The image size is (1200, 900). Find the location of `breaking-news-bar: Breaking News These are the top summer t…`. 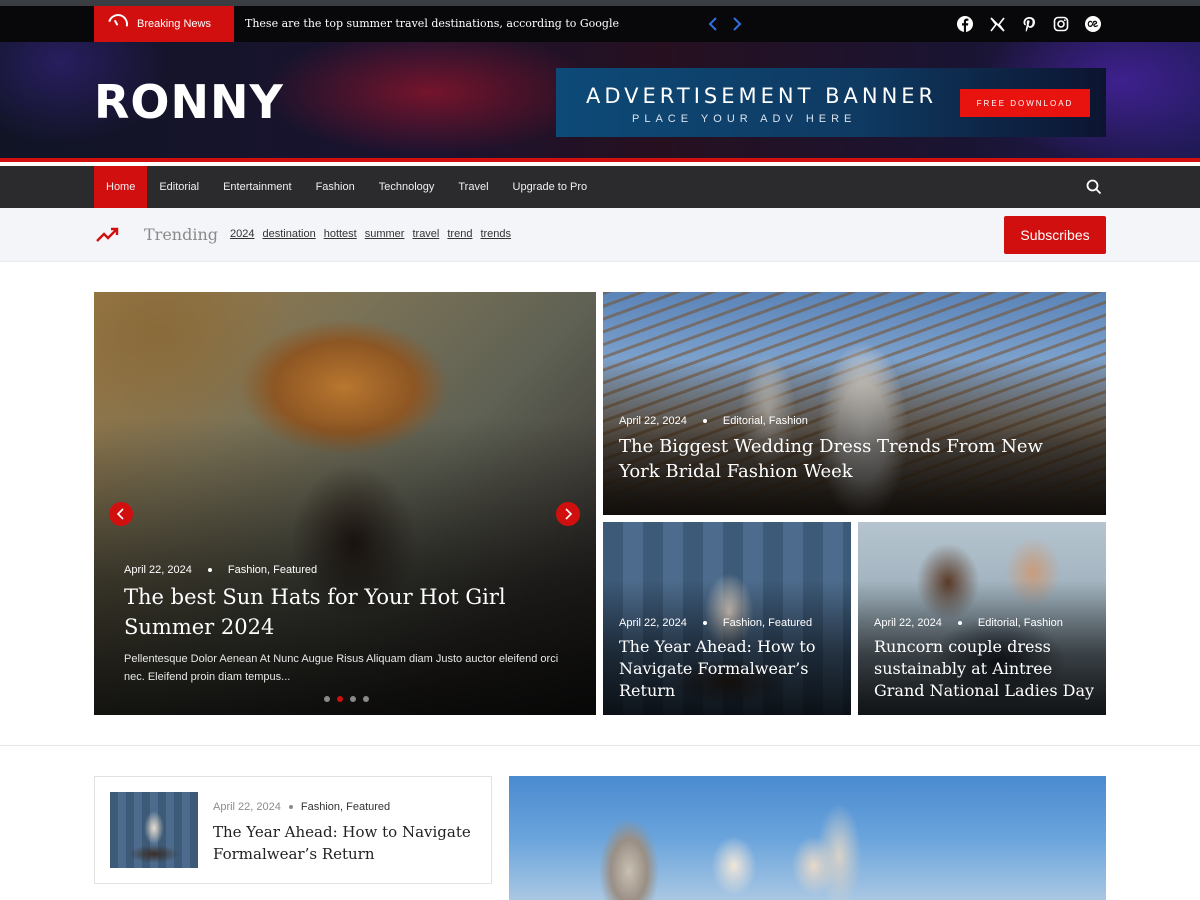

breaking-news-bar: Breaking News These are the top summer t… is located at coordinates (600, 24).